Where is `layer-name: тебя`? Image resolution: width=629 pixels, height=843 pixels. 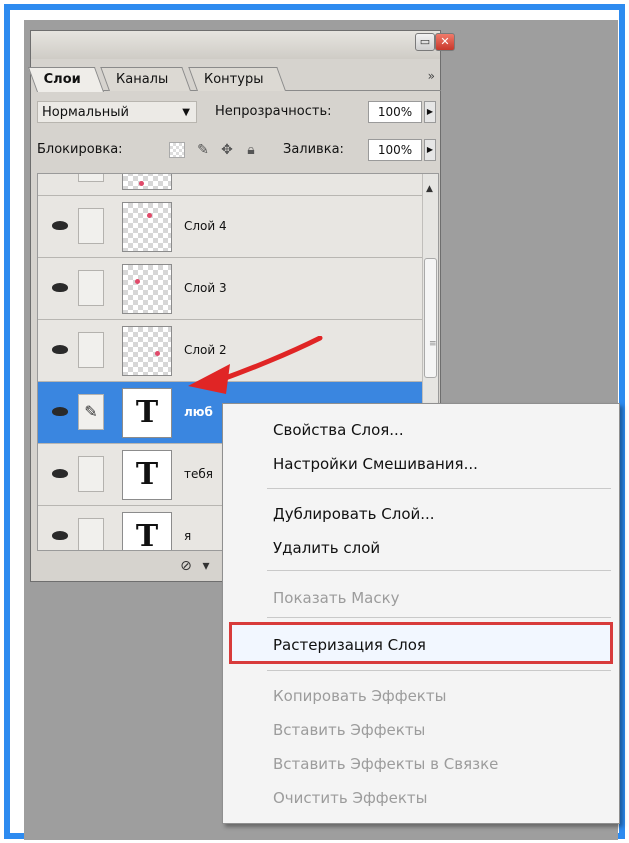 layer-name: тебя is located at coordinates (198, 474).